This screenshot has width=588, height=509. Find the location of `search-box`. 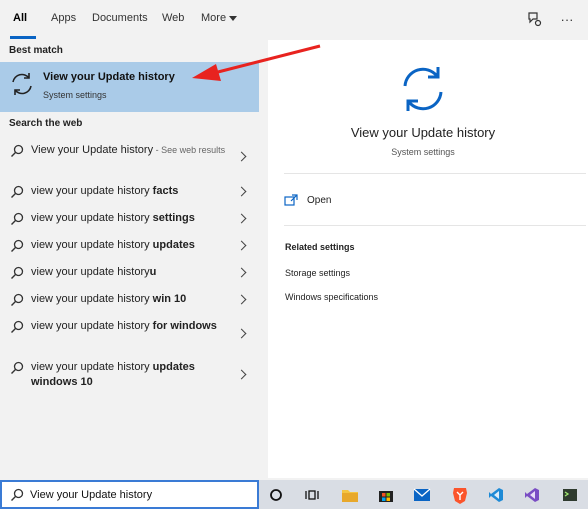

search-box is located at coordinates (129, 494).